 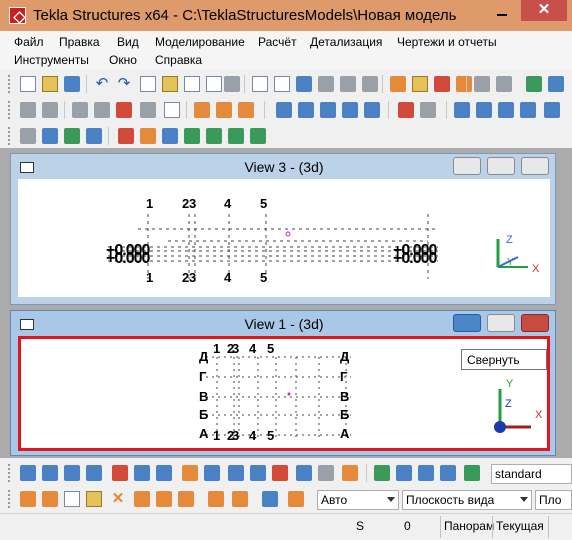 What do you see at coordinates (348, 84) in the screenshot?
I see `clipboard-icon` at bounding box center [348, 84].